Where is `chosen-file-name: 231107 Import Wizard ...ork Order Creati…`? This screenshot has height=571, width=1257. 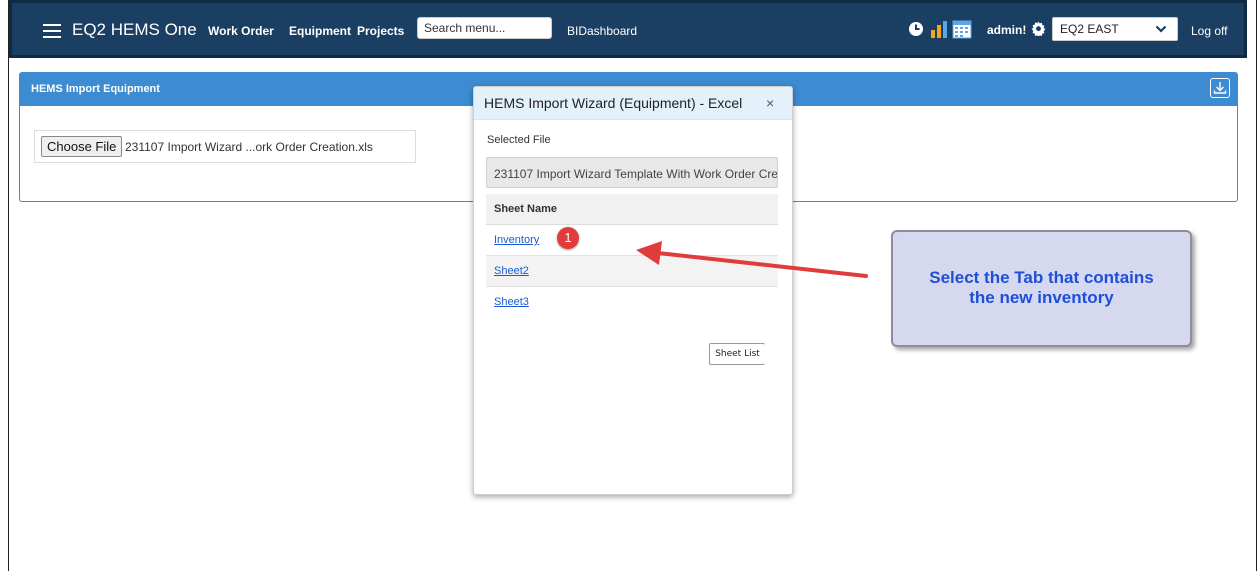 chosen-file-name: 231107 Import Wizard ...ork Order Creati… is located at coordinates (249, 147).